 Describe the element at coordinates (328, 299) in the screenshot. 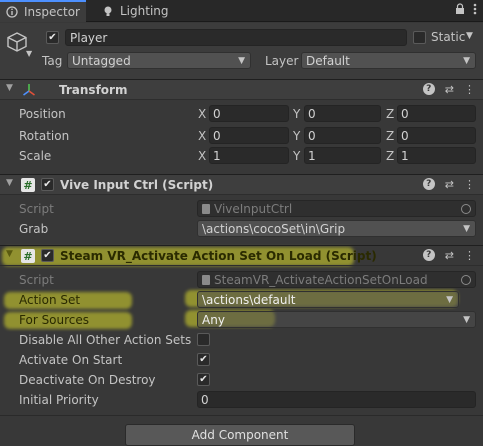

I see `action-set-dropdown: \actions\default ▼` at that location.